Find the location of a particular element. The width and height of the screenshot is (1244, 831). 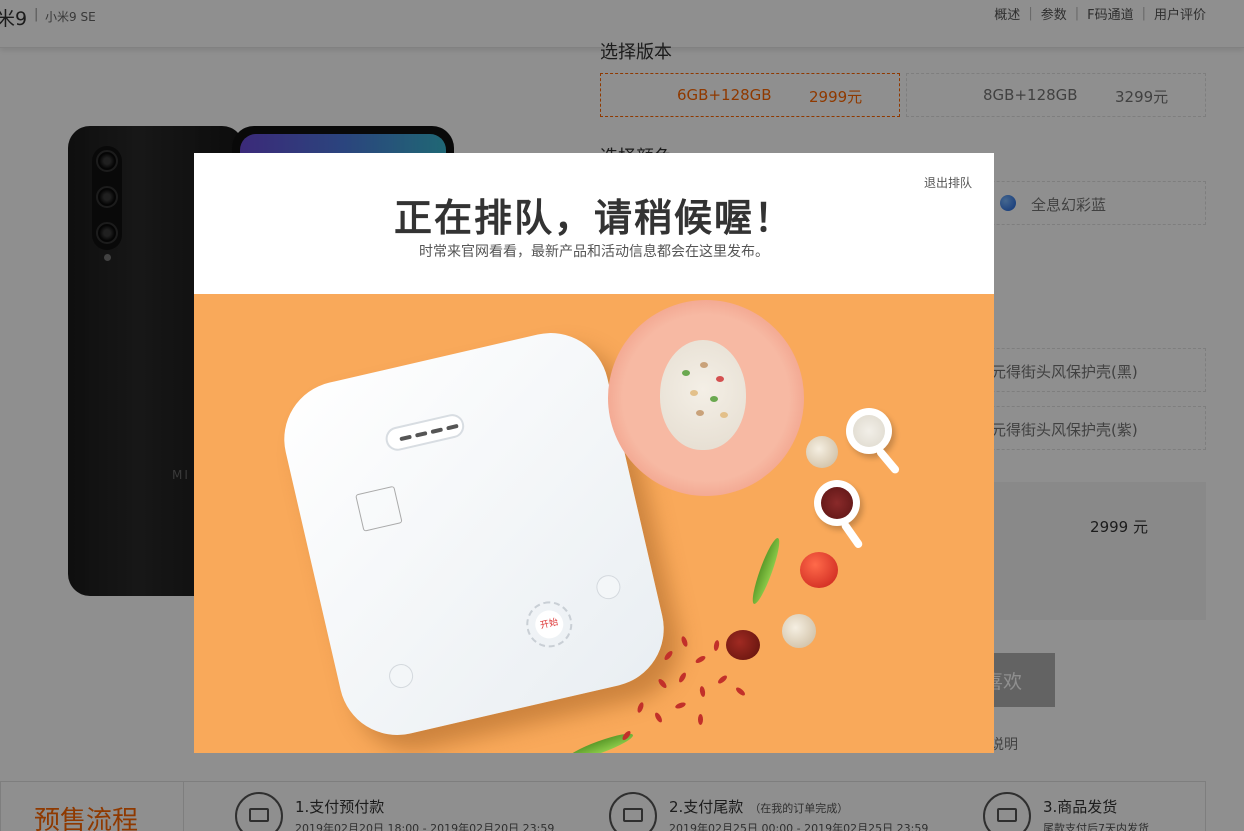

red-date is located at coordinates (743, 645).